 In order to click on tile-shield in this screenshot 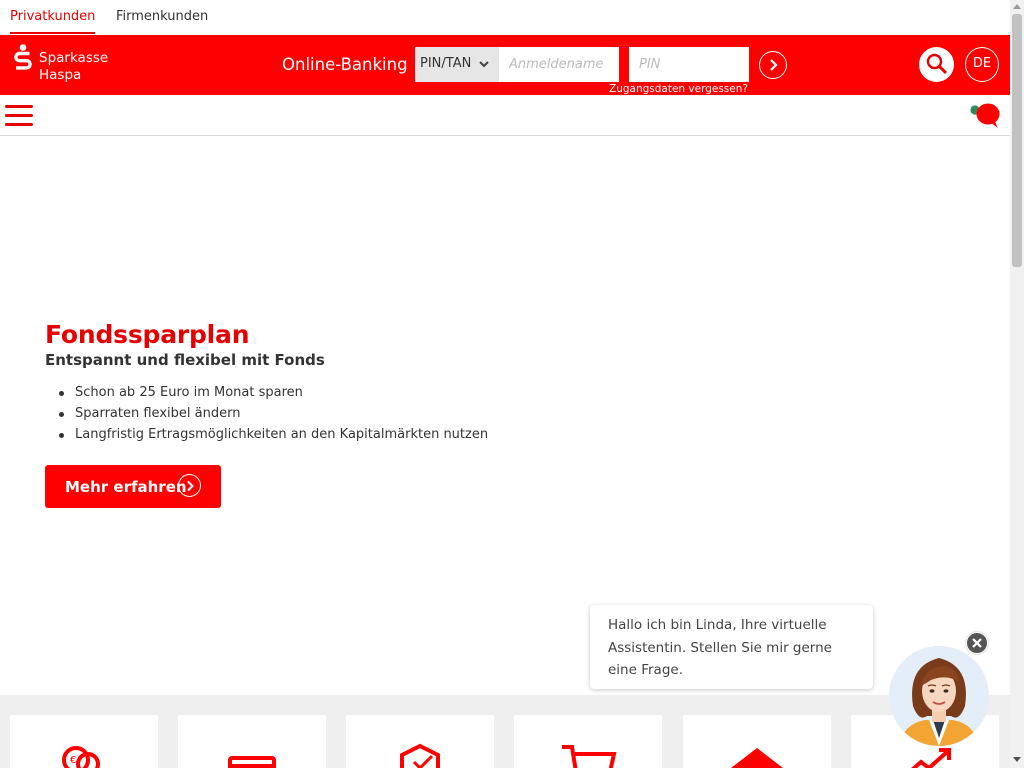, I will do `click(420, 741)`.